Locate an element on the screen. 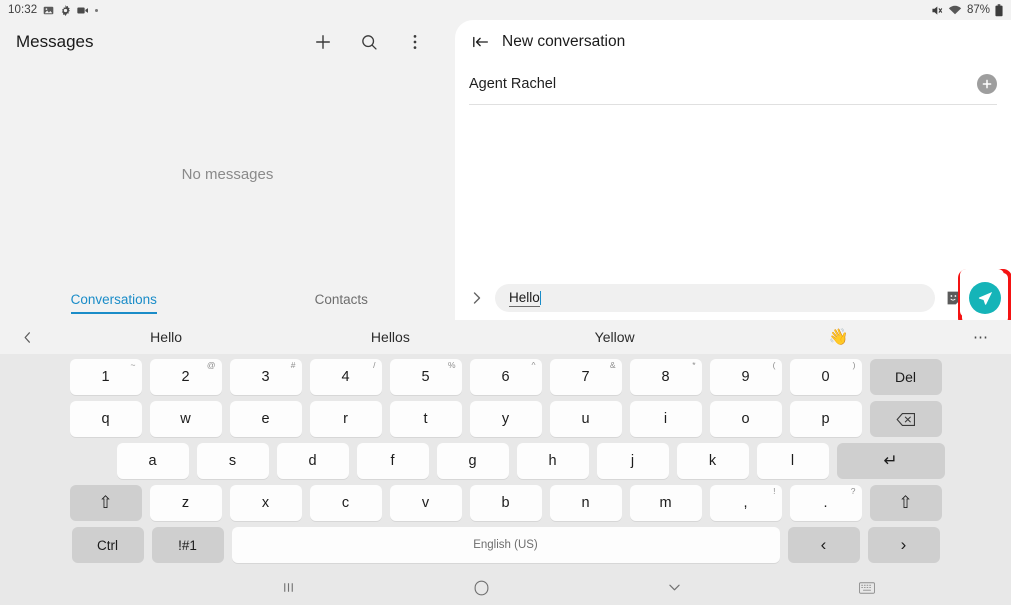  keyboard-row-qwerty: q w e r t y u i o p is located at coordinates (505, 419).